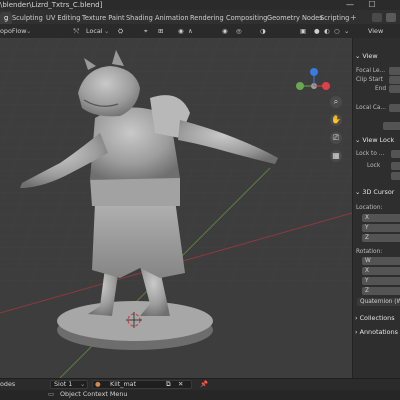  What do you see at coordinates (239, 31) in the screenshot?
I see `viewport-gizmo-icon: ◎` at bounding box center [239, 31].